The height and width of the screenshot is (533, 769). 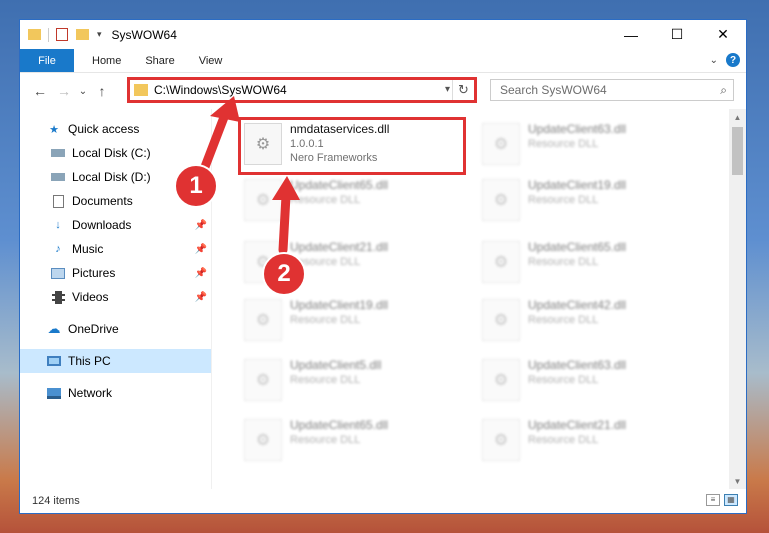 What do you see at coordinates (723, 90) in the screenshot?
I see `search-icon: ⌕` at bounding box center [723, 90].